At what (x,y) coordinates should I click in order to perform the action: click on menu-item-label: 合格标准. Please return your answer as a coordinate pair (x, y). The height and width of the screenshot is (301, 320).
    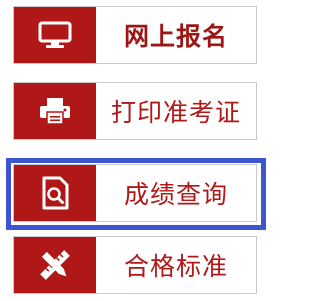
    Looking at the image, I should click on (175, 266).